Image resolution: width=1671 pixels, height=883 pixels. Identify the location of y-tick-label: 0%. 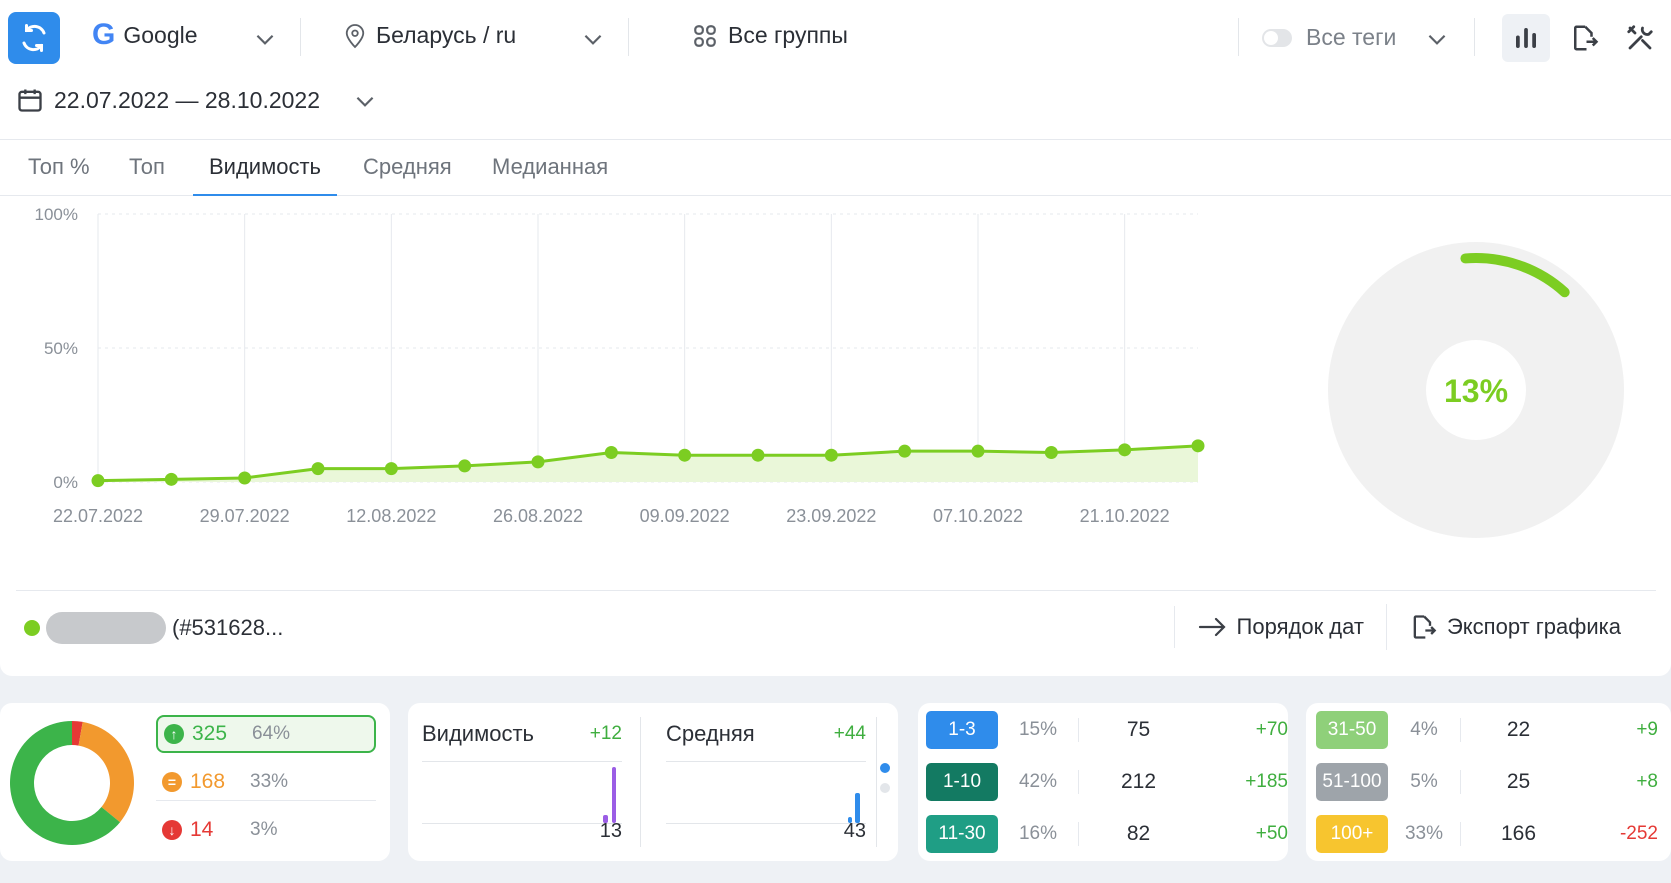
(65, 482).